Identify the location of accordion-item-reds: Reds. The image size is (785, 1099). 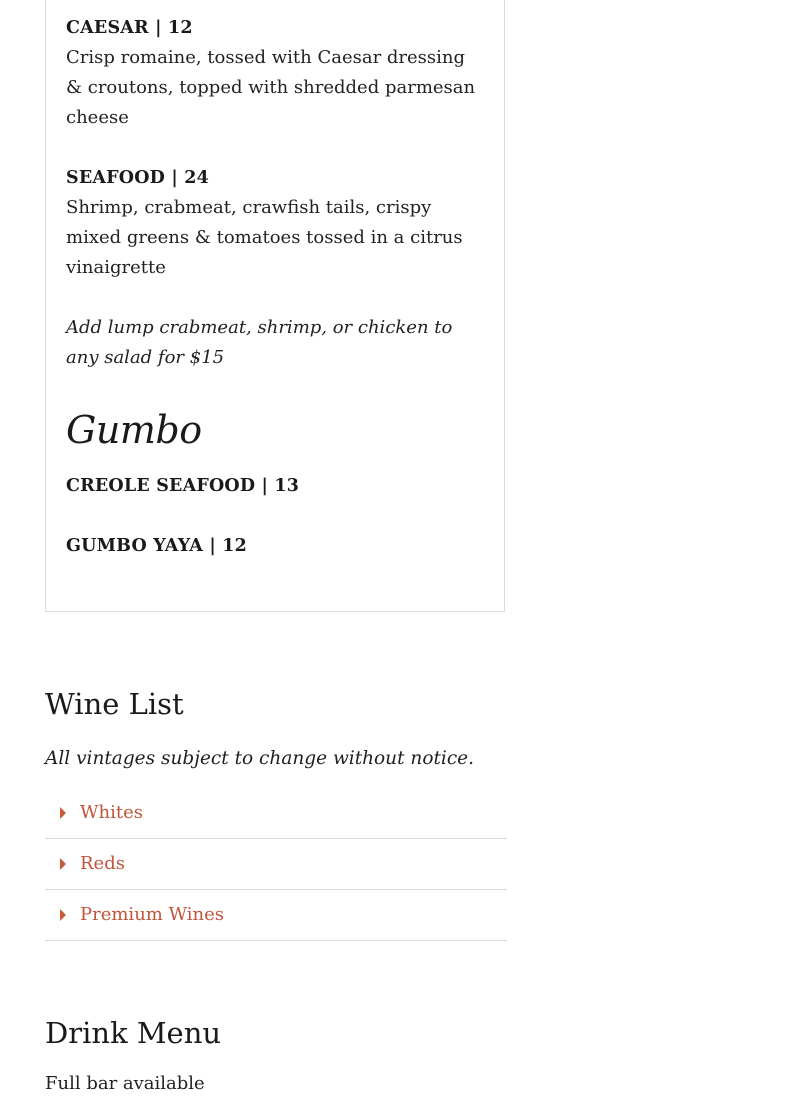
(276, 864).